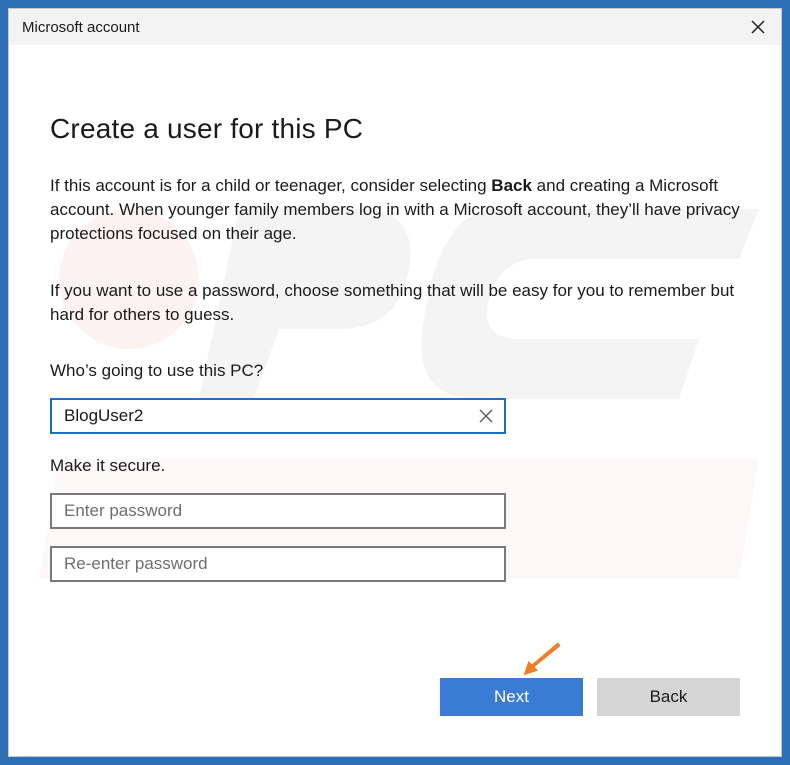 The image size is (790, 765). Describe the element at coordinates (264, 511) in the screenshot. I see `password-input` at that location.